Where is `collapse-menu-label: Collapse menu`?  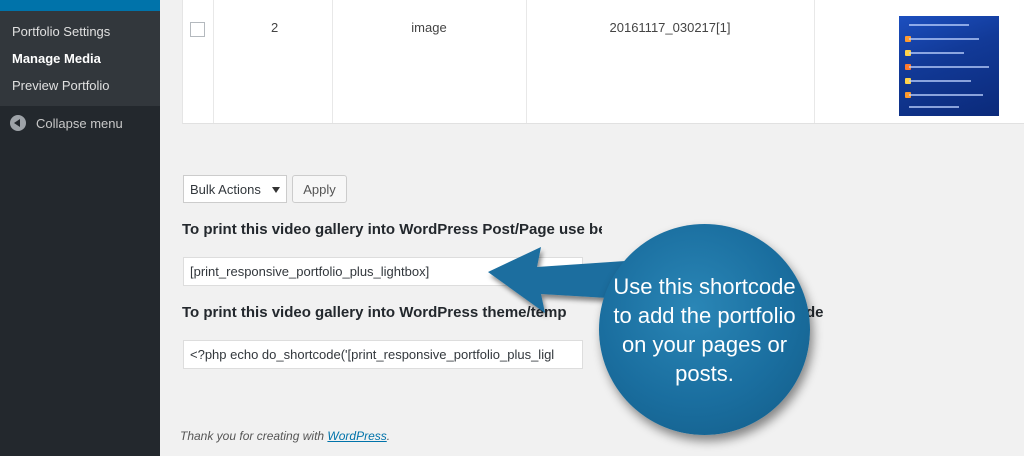
collapse-menu-label: Collapse menu is located at coordinates (79, 123).